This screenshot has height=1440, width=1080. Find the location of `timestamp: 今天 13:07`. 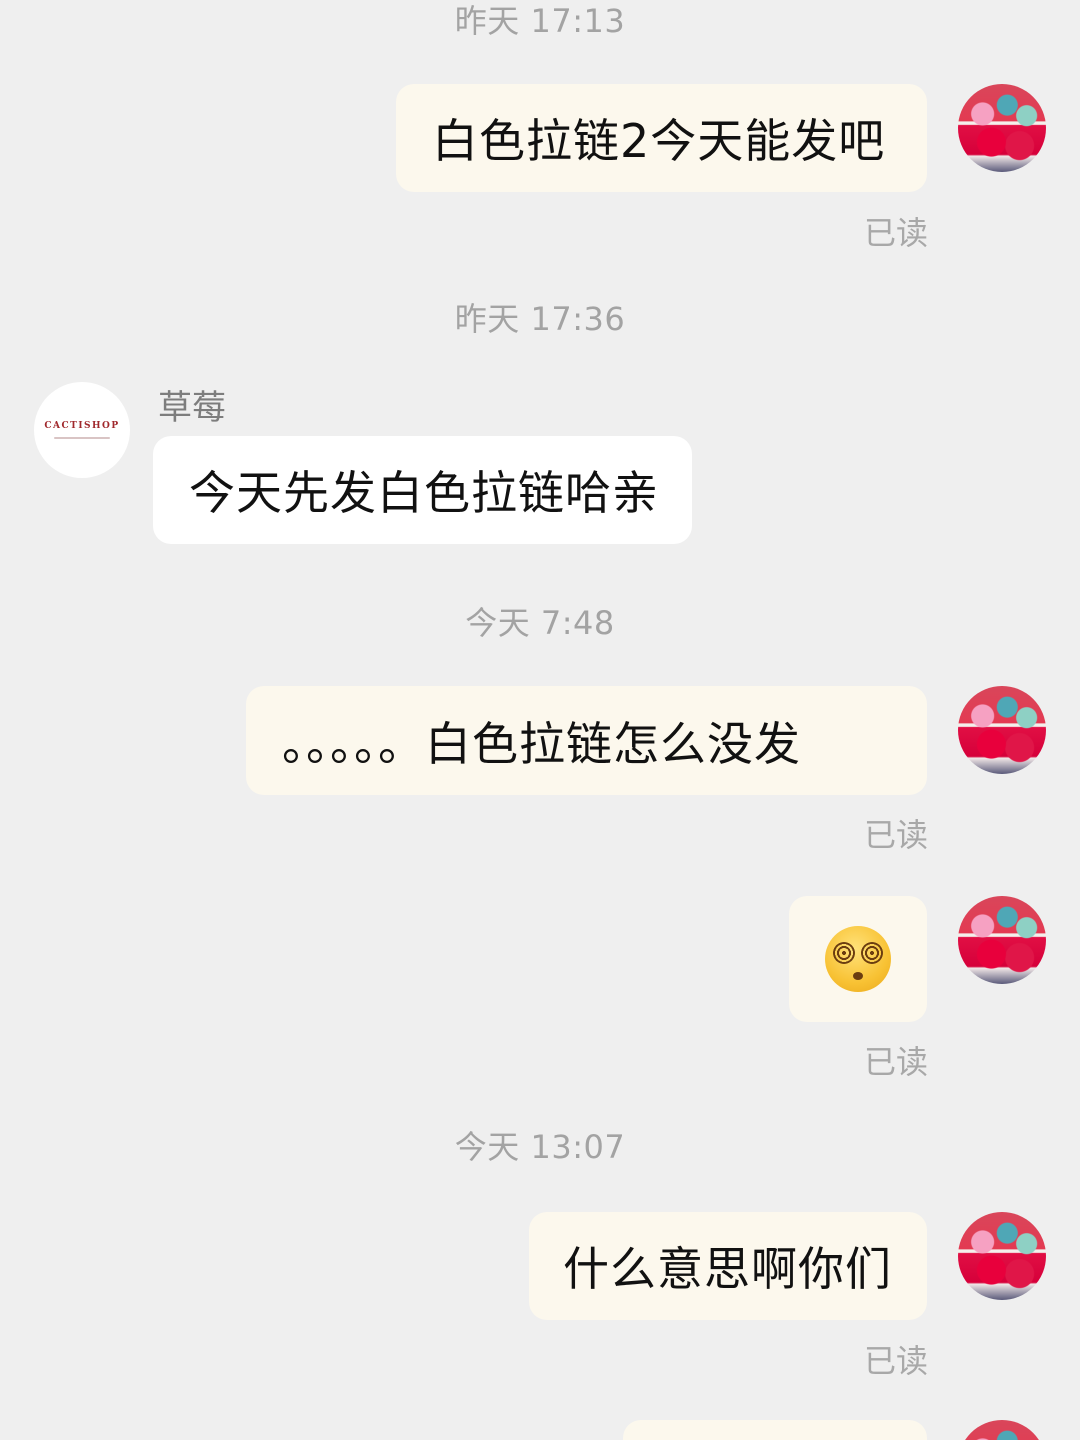

timestamp: 今天 13:07 is located at coordinates (540, 1147).